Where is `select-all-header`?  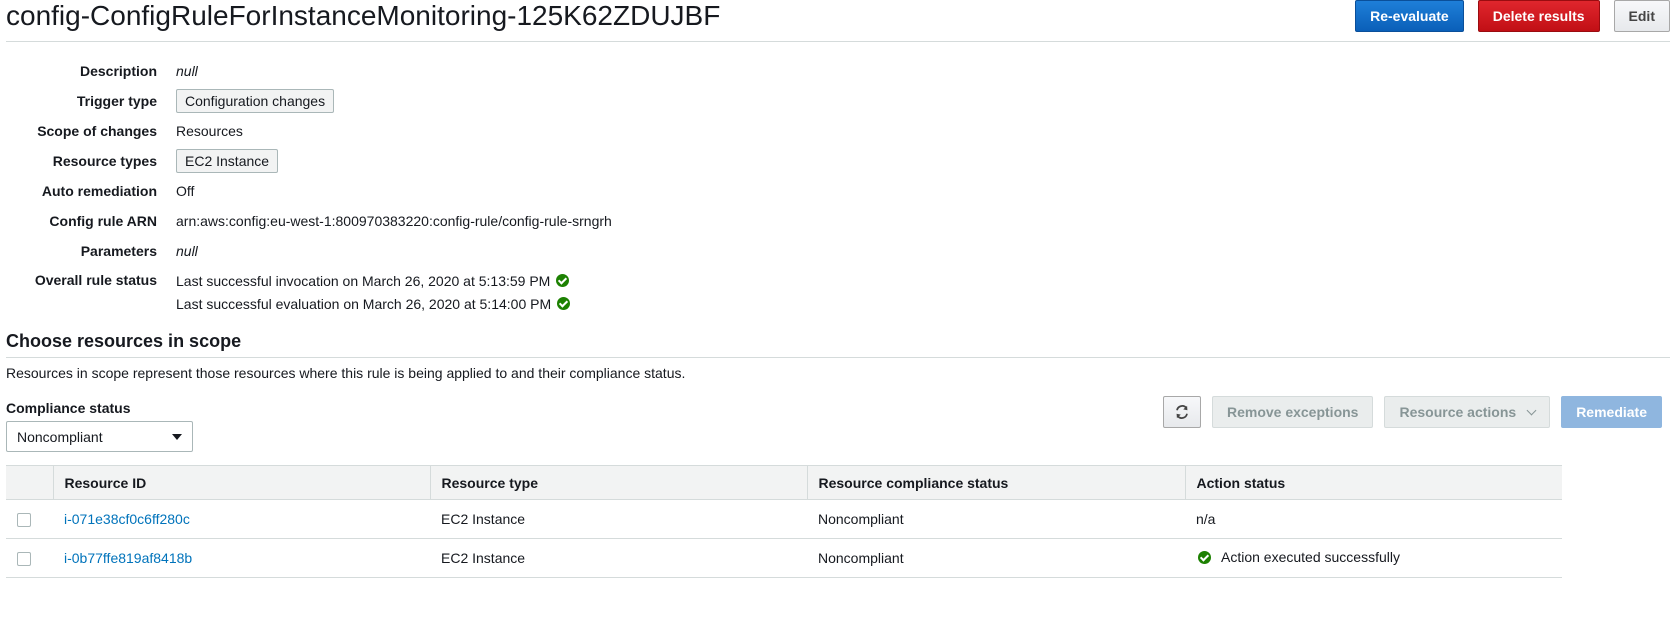 select-all-header is located at coordinates (29, 482).